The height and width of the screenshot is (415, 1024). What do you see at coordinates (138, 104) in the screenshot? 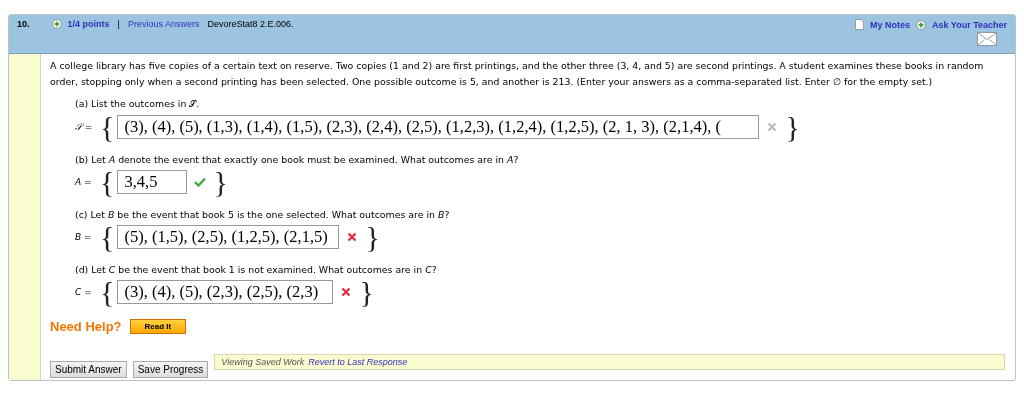
I see `part-question: (a) List the outcomes in 𝒮.` at bounding box center [138, 104].